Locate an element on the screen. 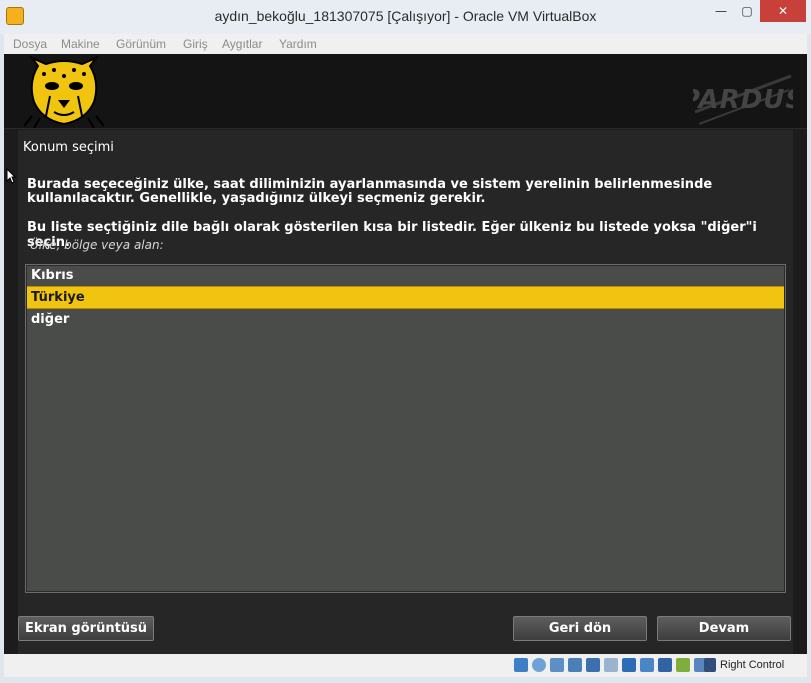 Image resolution: width=811 pixels, height=683 pixels. menu-machine: Makine is located at coordinates (80, 44).